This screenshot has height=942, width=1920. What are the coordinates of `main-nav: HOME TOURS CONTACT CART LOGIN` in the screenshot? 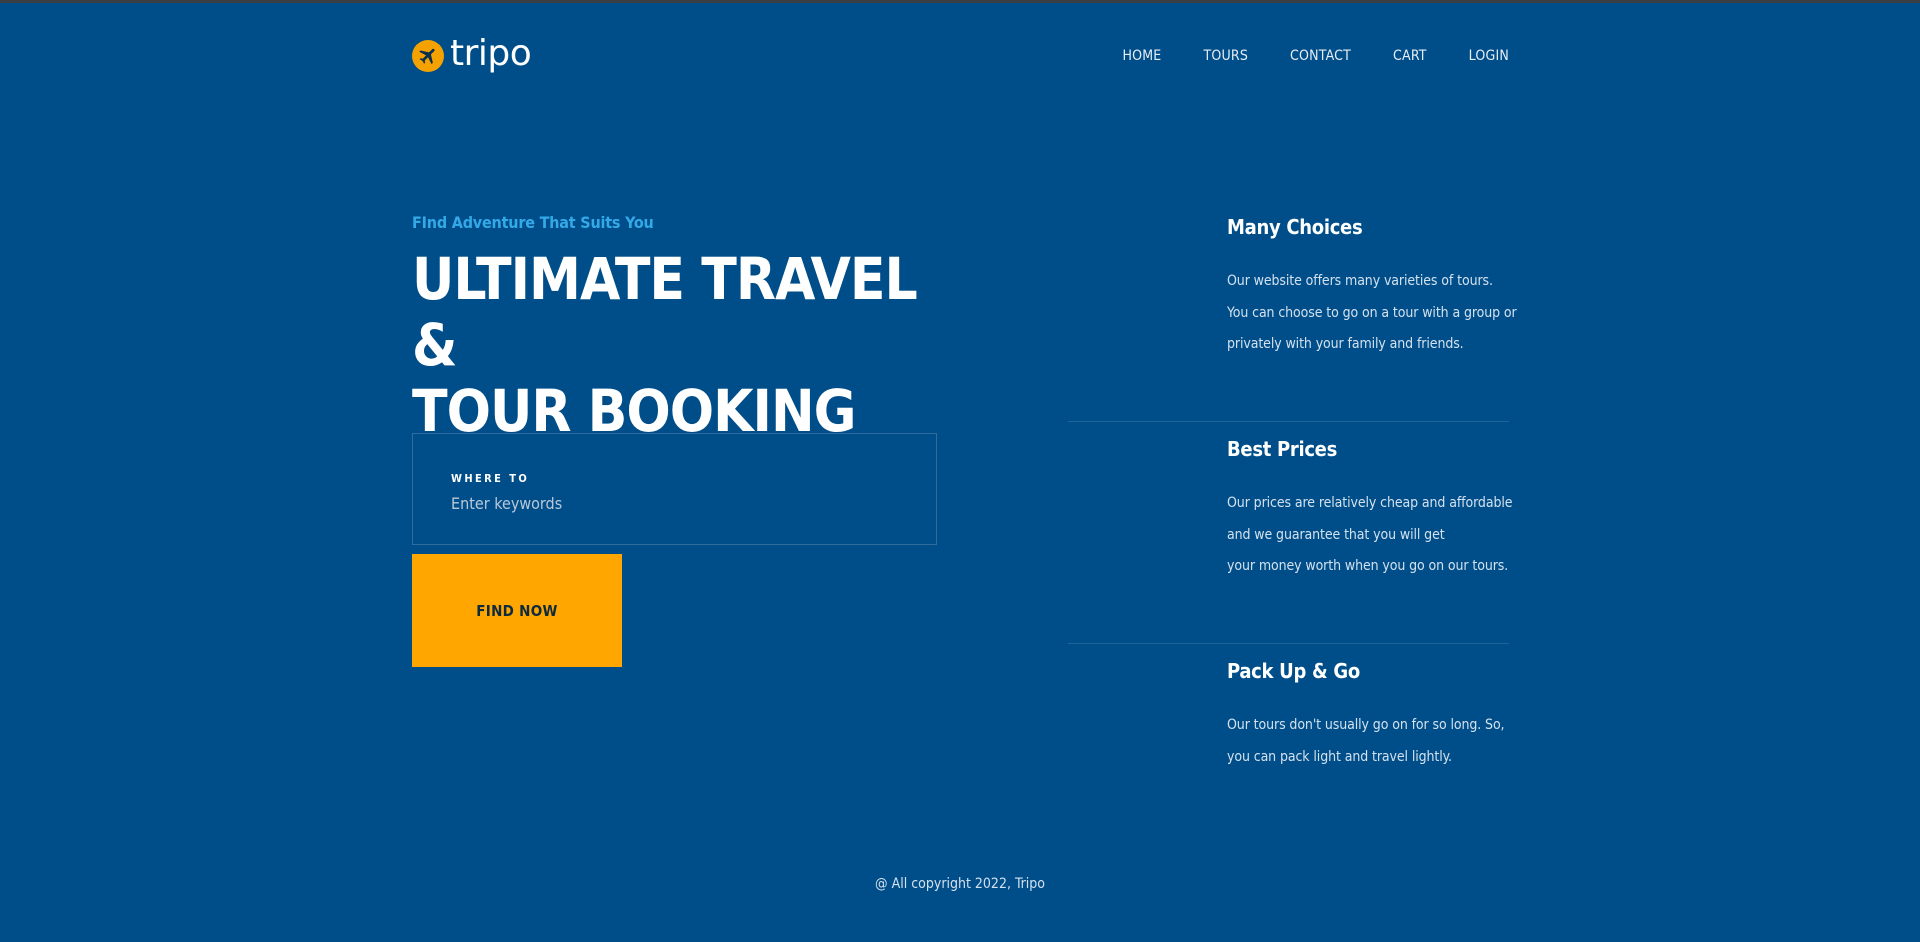 It's located at (1315, 56).